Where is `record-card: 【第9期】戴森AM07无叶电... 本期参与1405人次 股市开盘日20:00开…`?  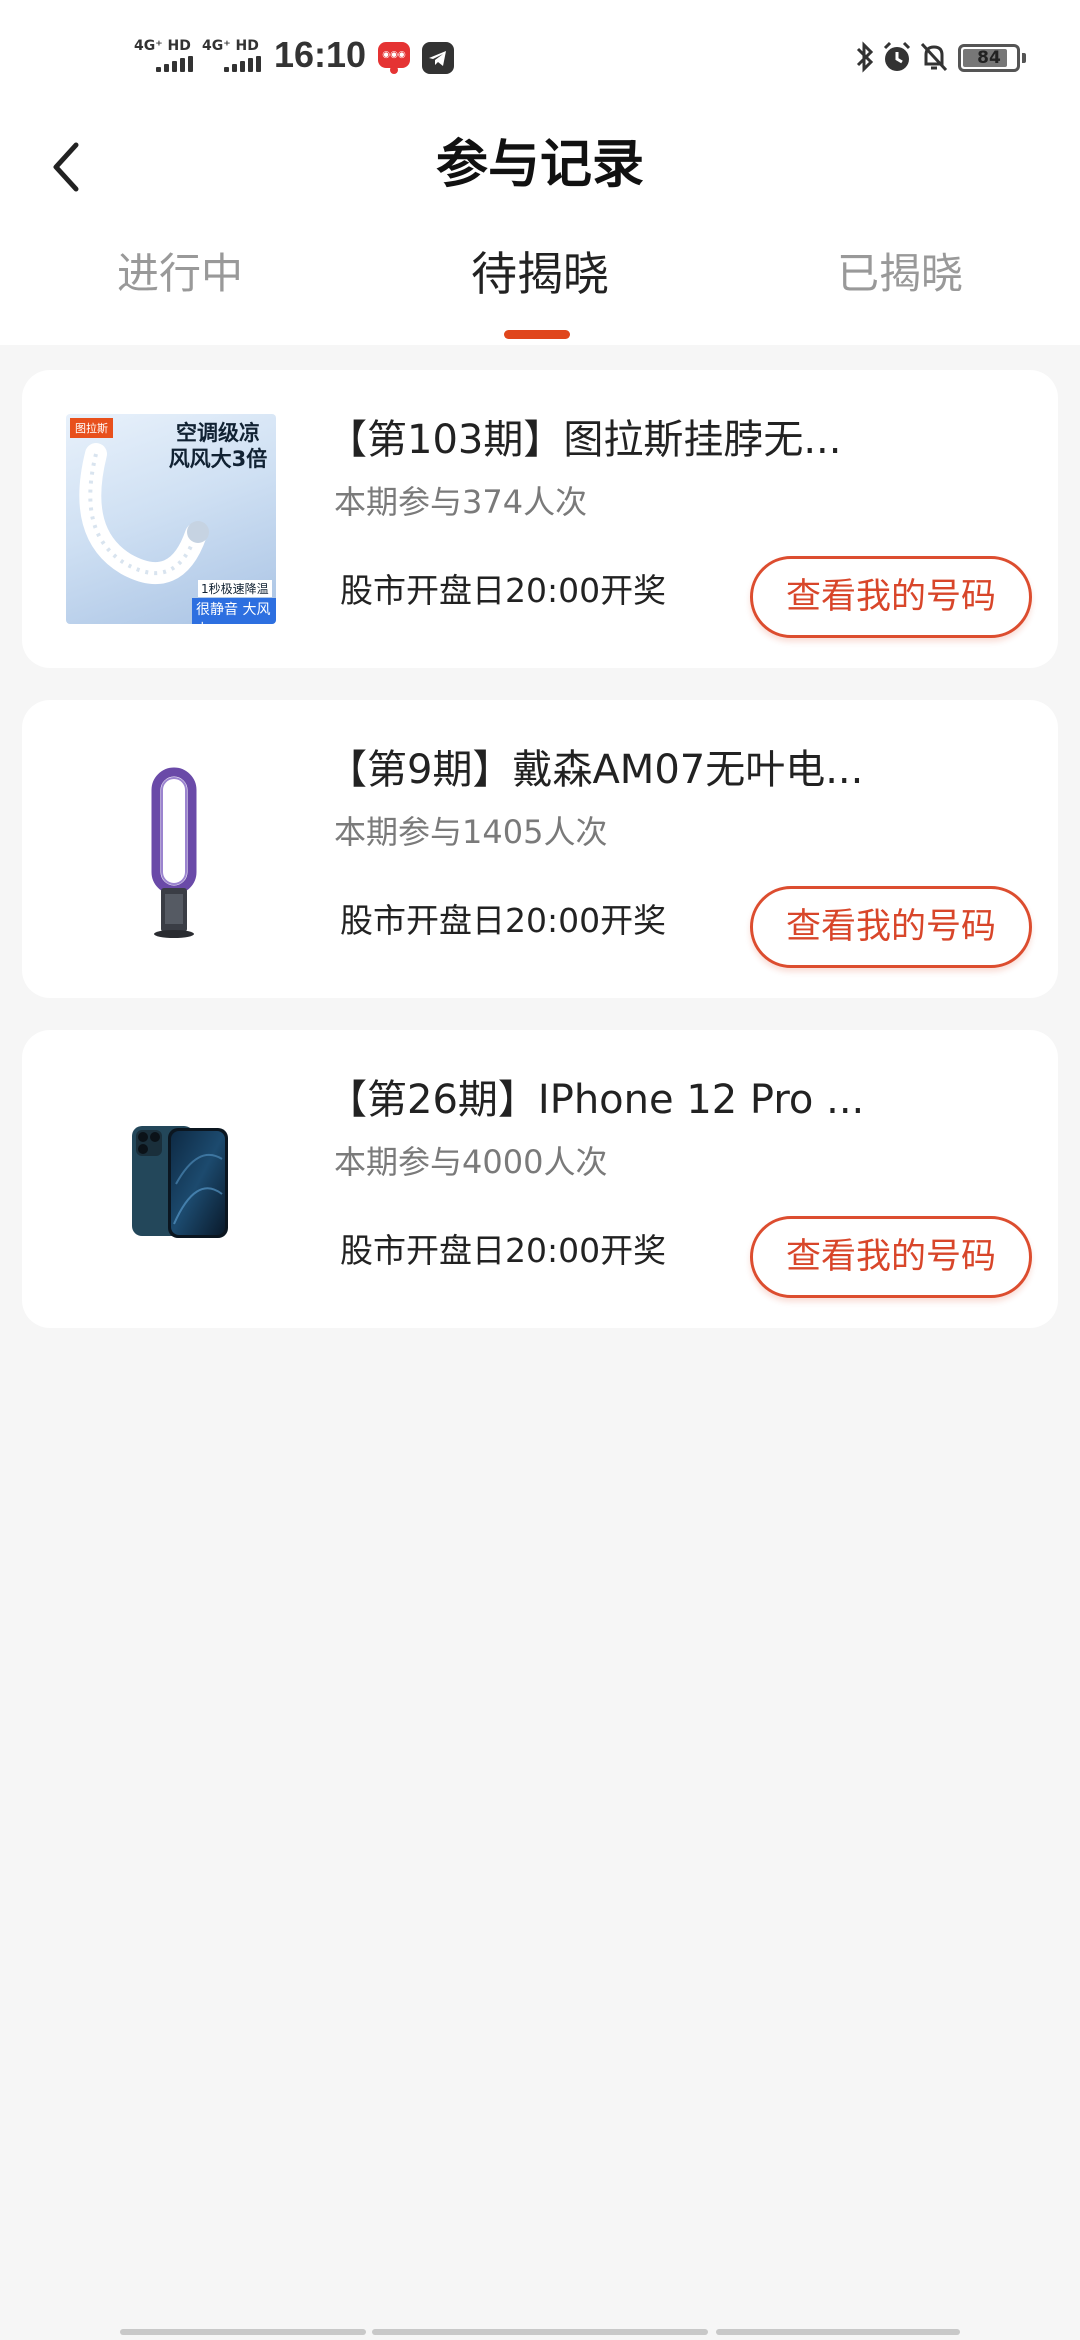
record-card: 【第9期】戴森AM07无叶电... 本期参与1405人次 股市开盘日20:00开… is located at coordinates (540, 849).